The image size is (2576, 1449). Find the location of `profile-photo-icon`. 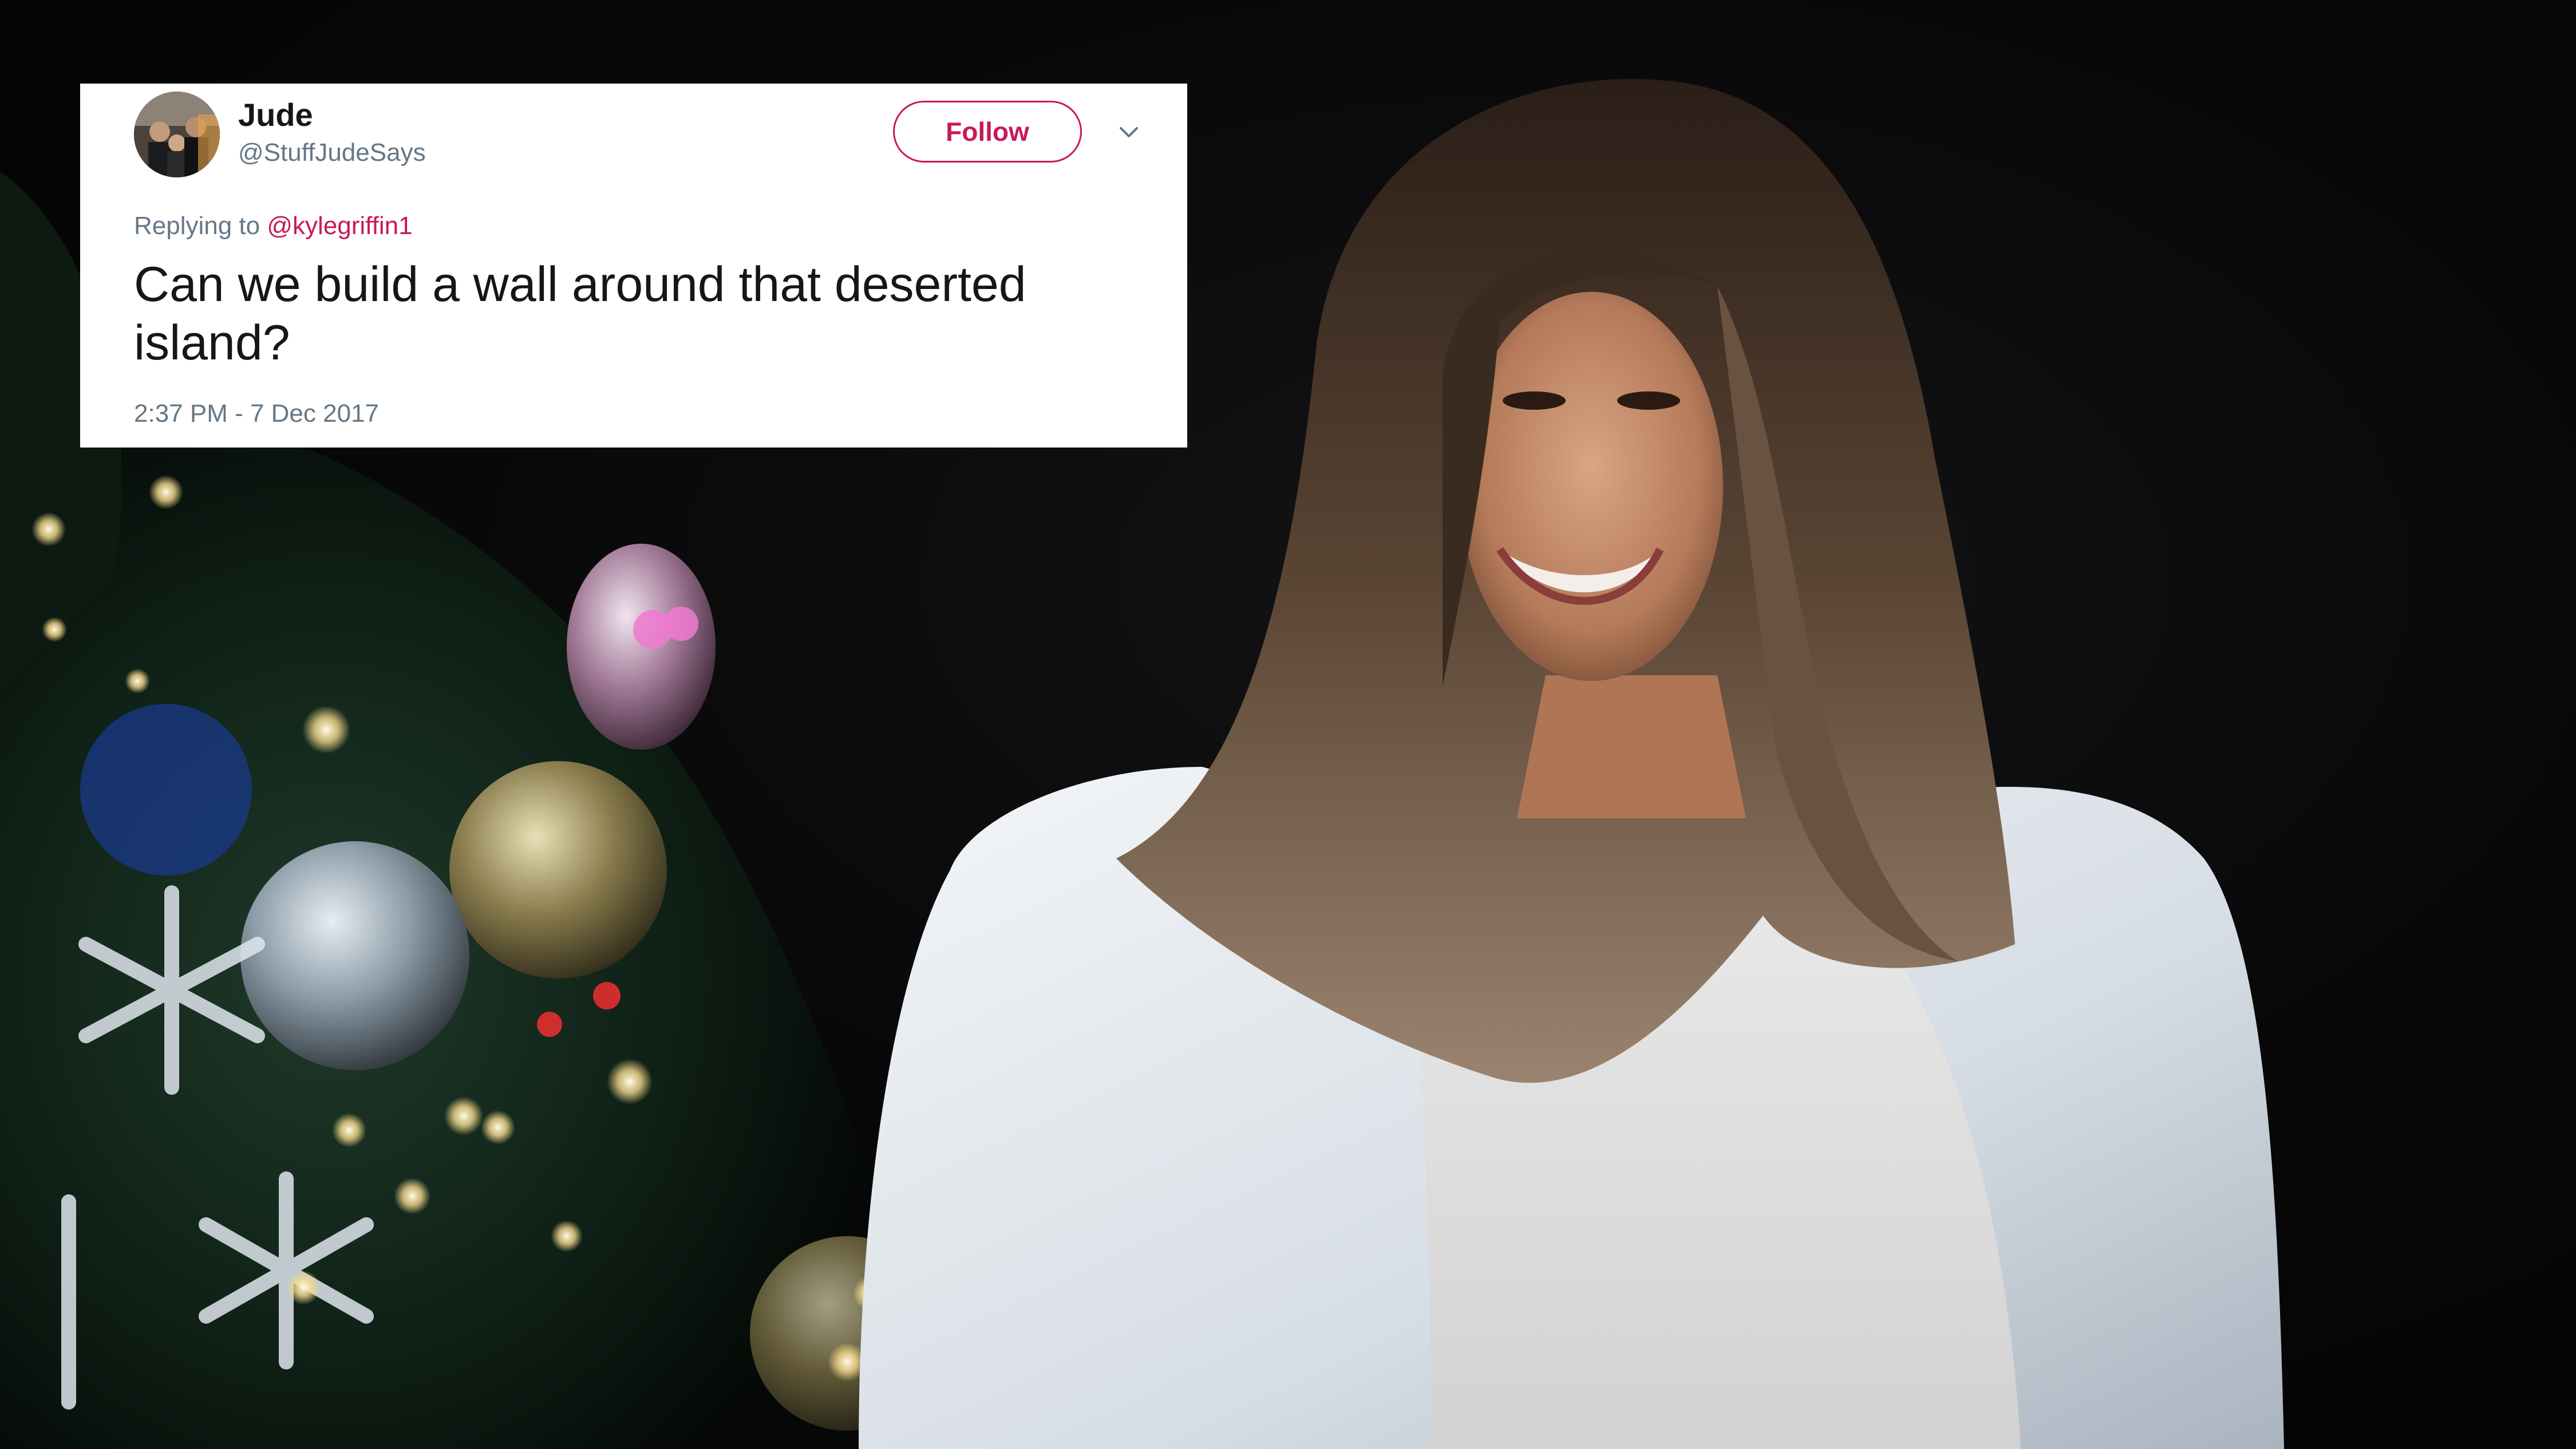

profile-photo-icon is located at coordinates (177, 134).